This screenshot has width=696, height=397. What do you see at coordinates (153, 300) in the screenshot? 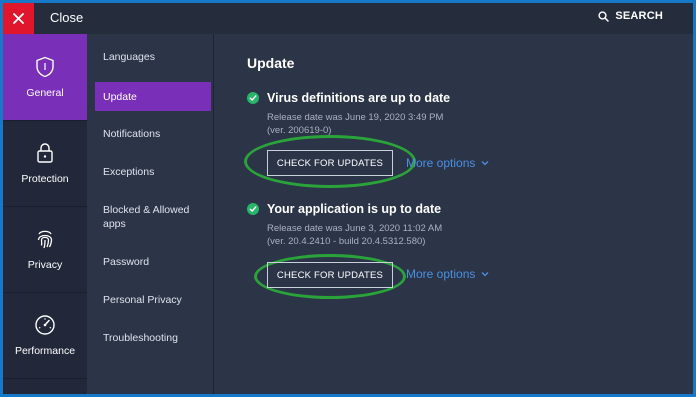
I see `subnav-item-personal-privacy: Personal Privacy` at bounding box center [153, 300].